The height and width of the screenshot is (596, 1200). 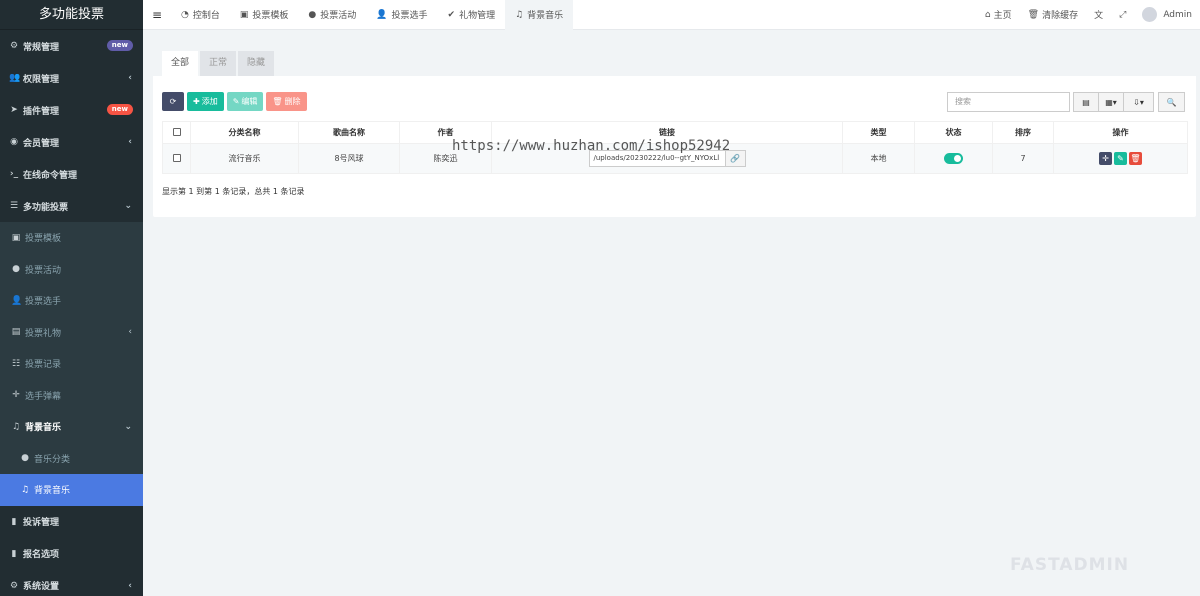 I want to click on column-header: 排序, so click(x=1023, y=132).